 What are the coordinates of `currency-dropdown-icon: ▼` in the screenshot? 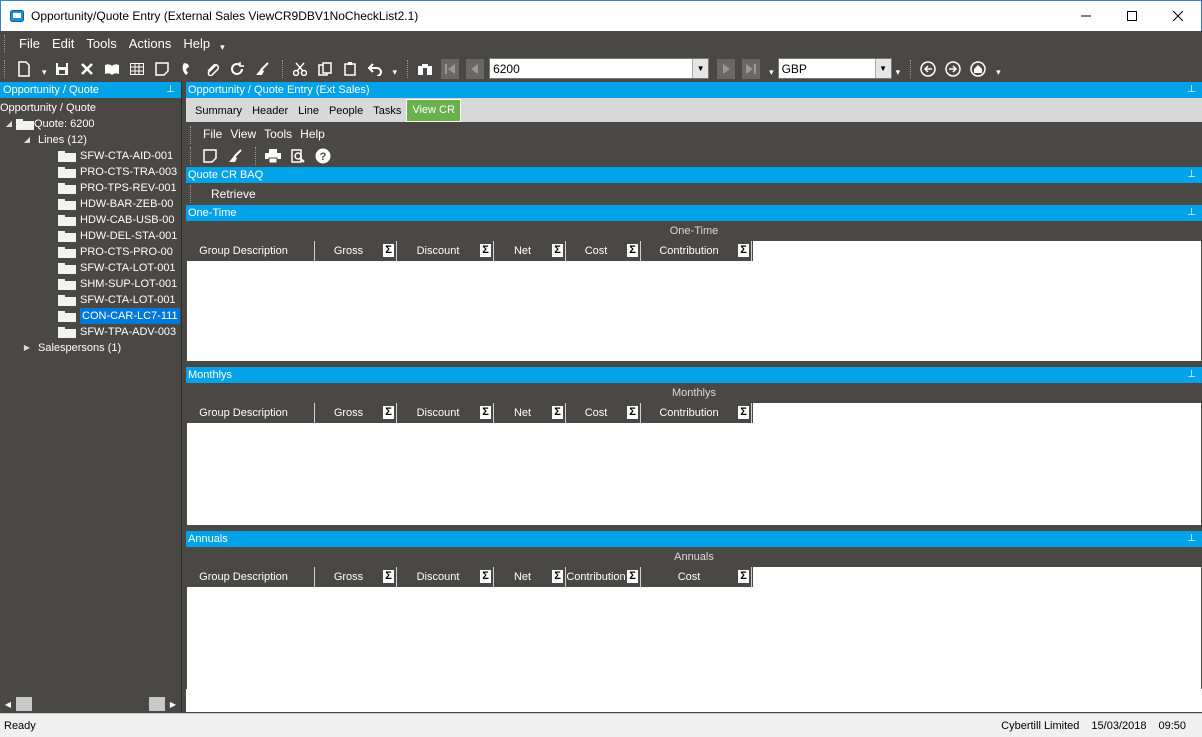 It's located at (882, 68).